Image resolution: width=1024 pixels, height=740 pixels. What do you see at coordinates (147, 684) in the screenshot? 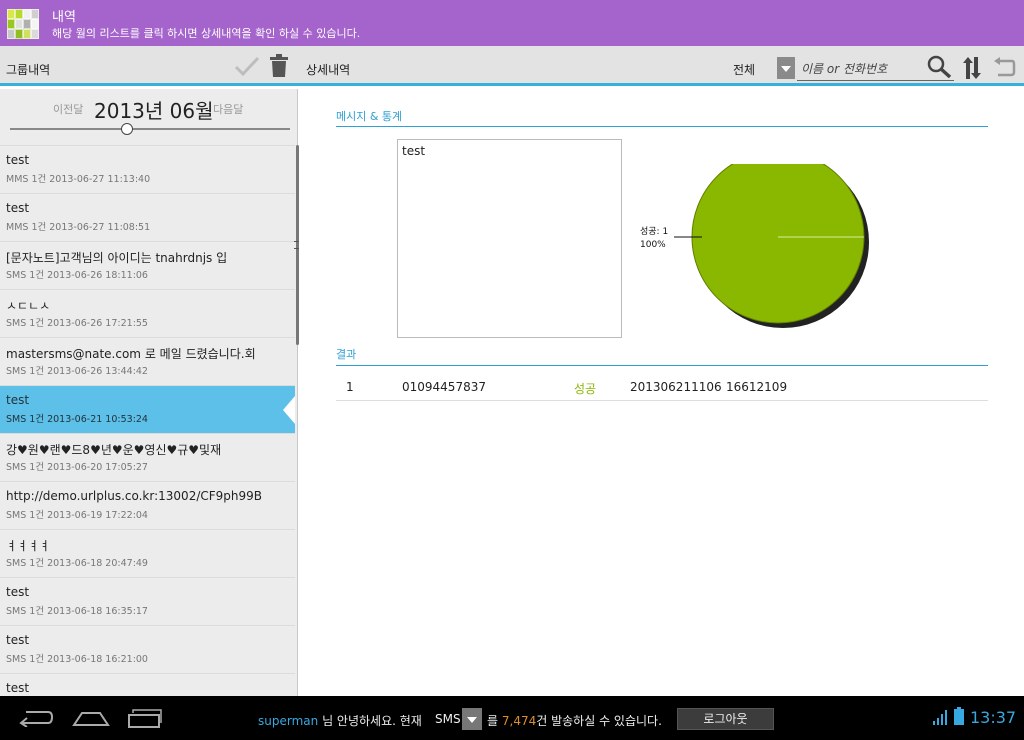
I see `message-list-item: test` at bounding box center [147, 684].